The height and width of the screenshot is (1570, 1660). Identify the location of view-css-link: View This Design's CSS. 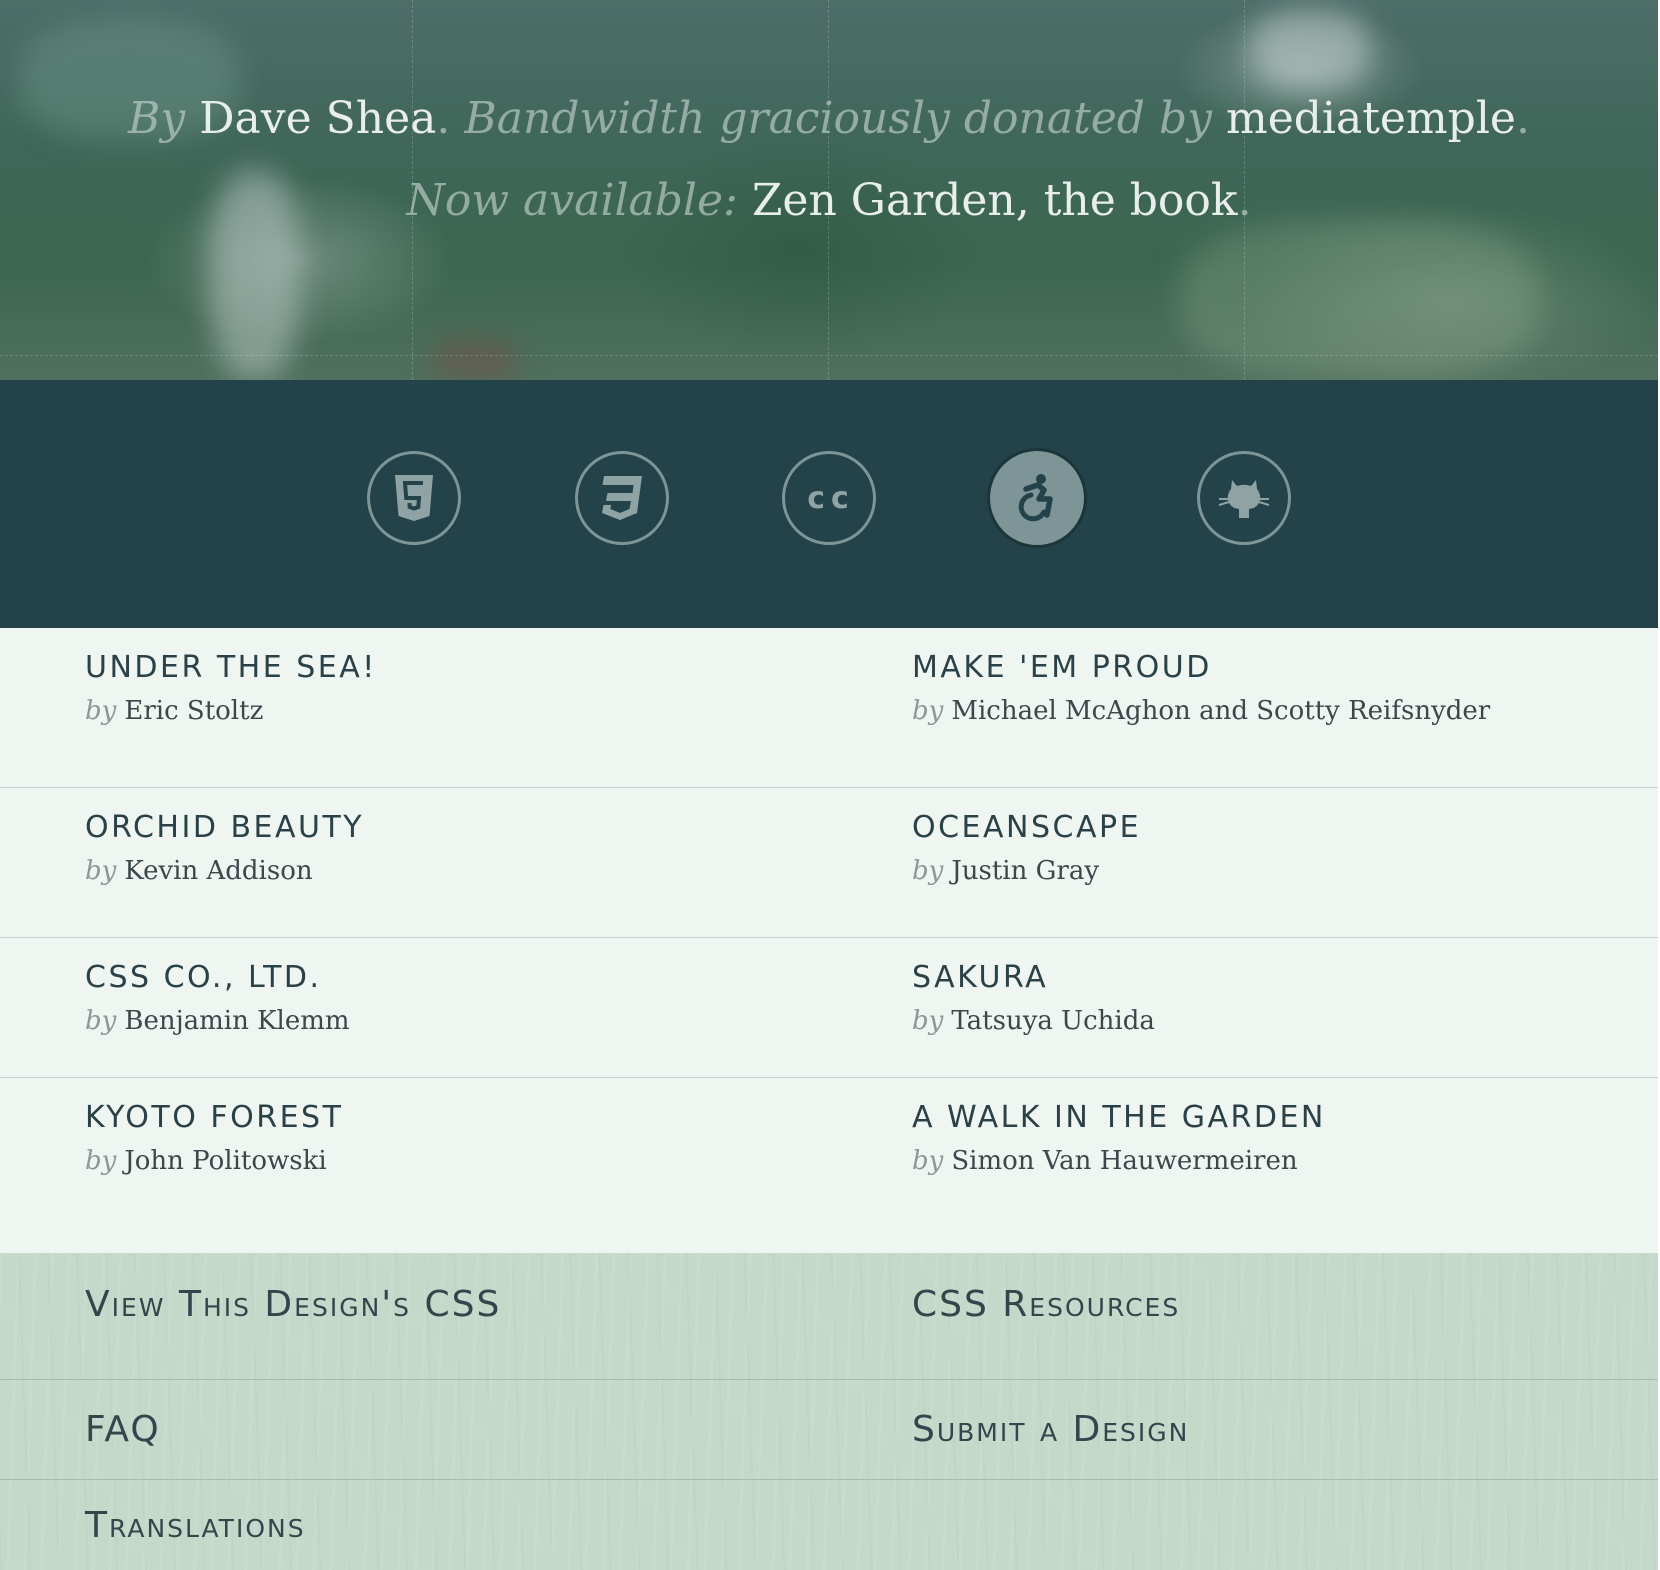
(293, 1305).